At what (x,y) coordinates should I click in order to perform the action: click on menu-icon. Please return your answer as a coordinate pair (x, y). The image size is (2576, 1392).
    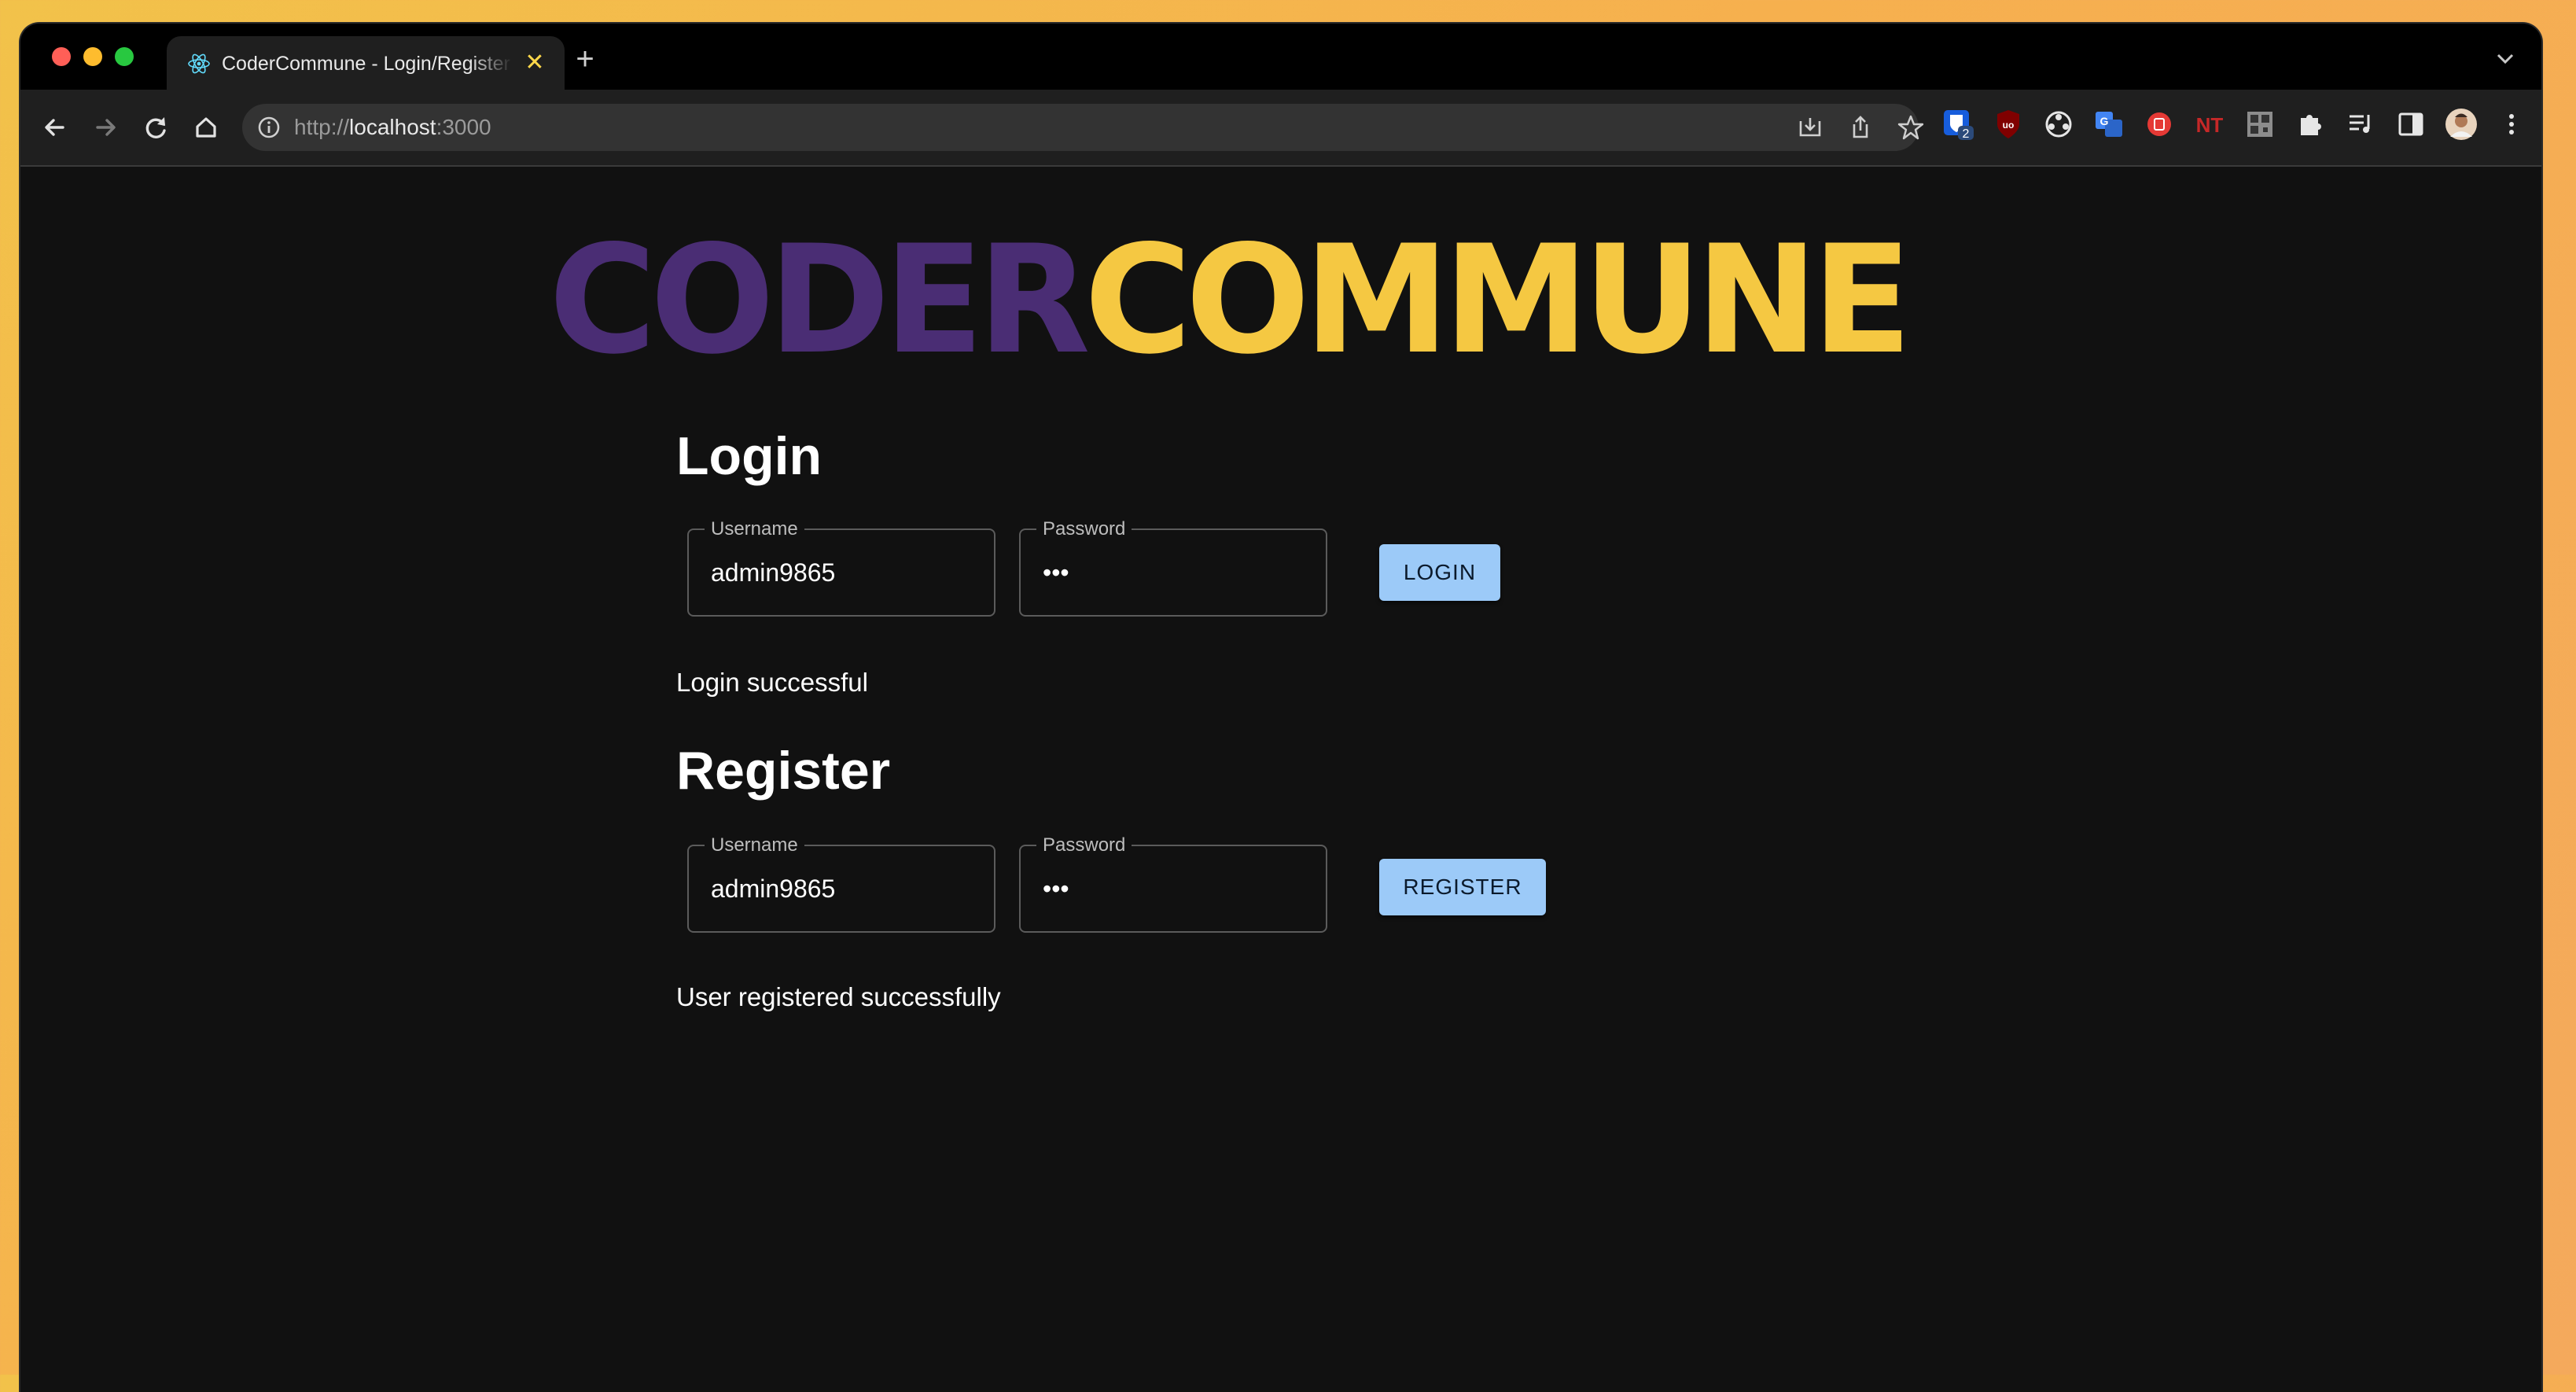
    Looking at the image, I should click on (2512, 124).